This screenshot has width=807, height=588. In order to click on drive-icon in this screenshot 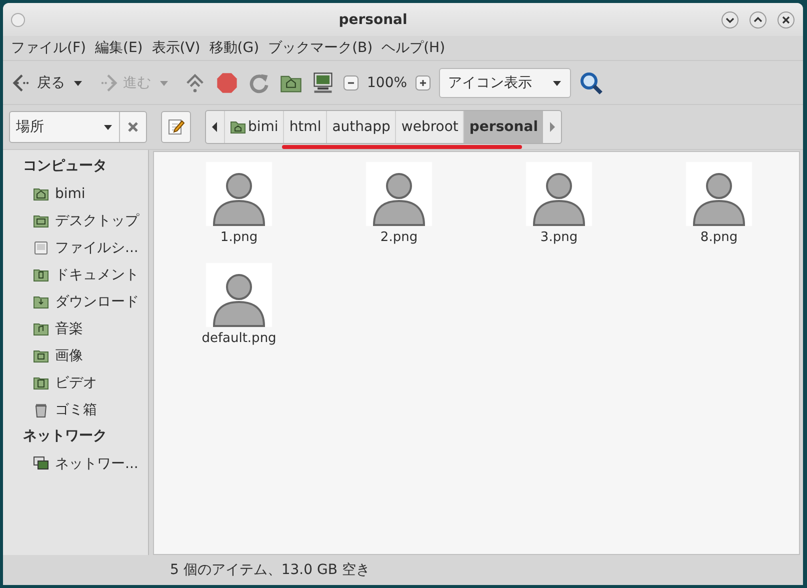, I will do `click(41, 248)`.